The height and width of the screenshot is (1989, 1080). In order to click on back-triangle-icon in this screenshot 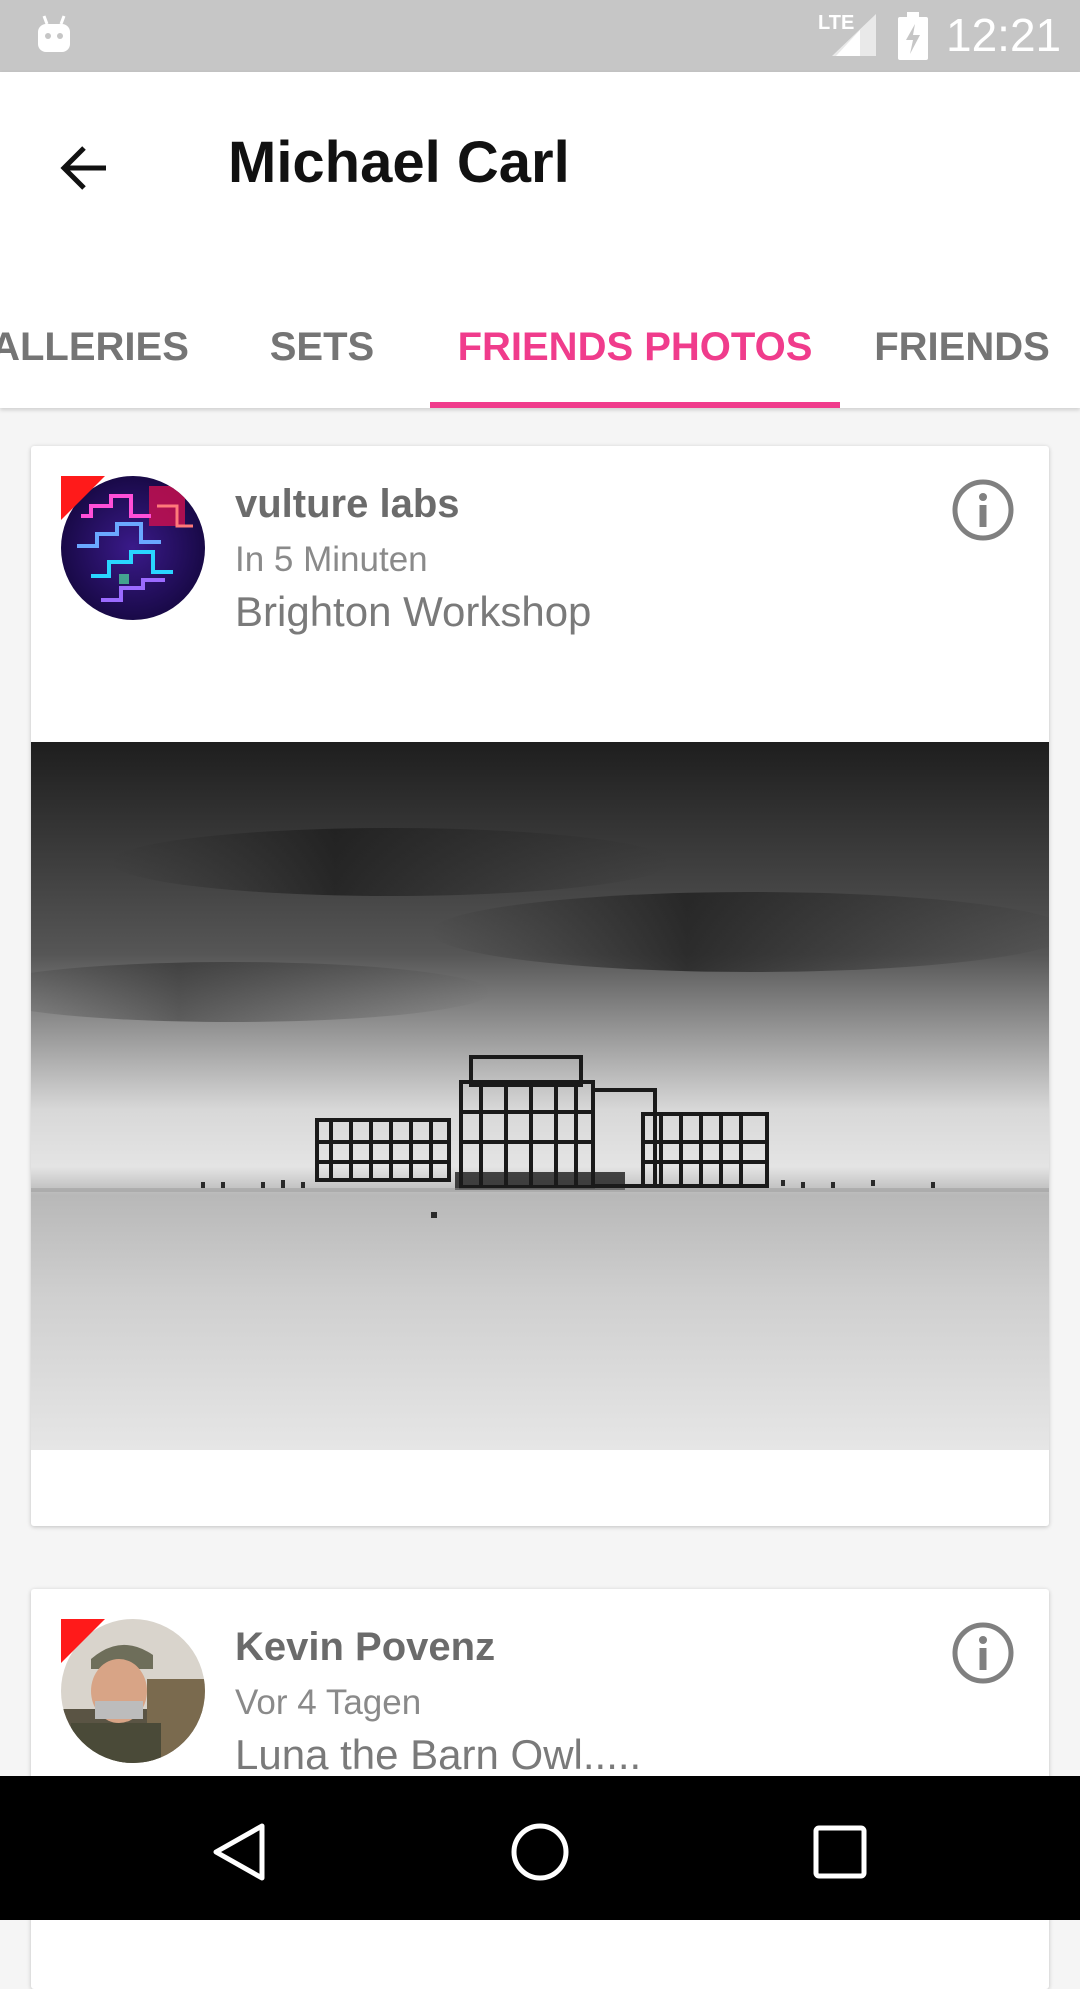, I will do `click(240, 1852)`.